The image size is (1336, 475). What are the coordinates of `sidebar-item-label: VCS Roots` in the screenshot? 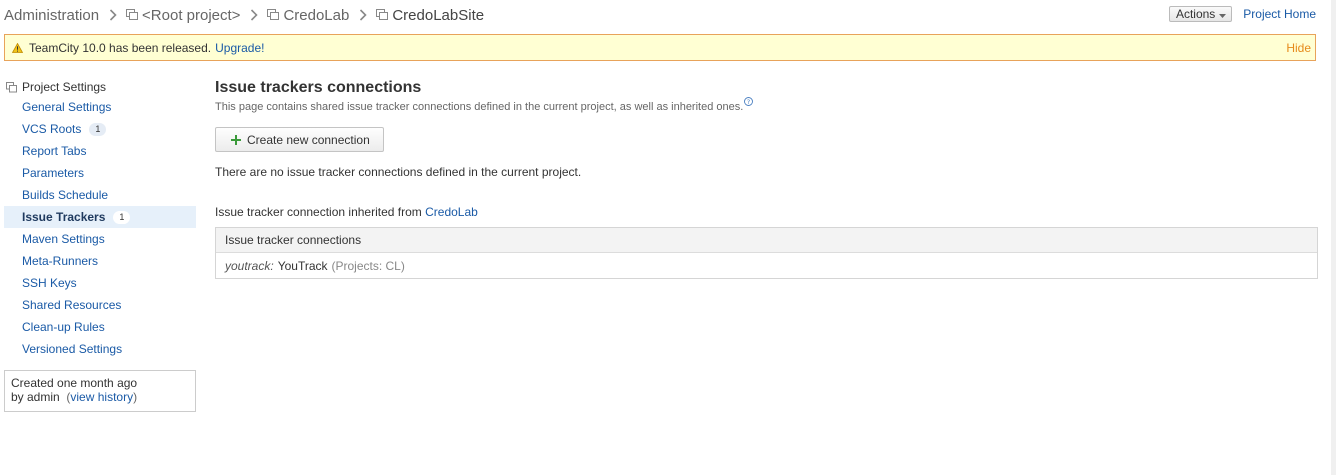 It's located at (52, 129).